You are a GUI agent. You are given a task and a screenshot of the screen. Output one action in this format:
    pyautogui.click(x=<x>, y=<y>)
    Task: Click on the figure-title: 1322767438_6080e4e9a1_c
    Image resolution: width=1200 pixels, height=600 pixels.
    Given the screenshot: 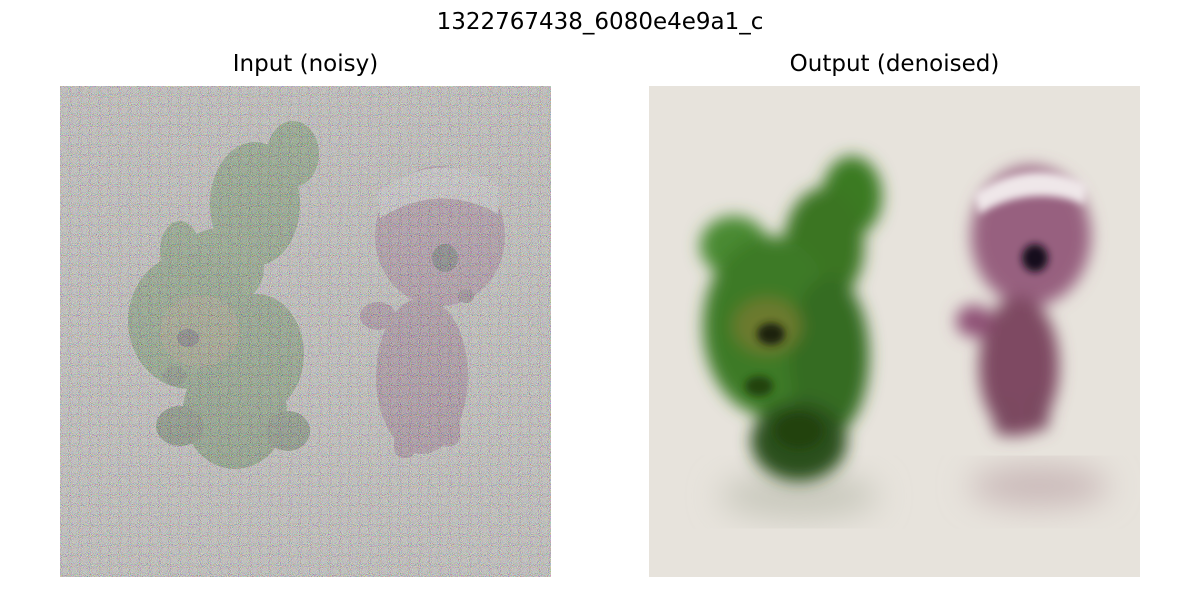 What is the action you would take?
    pyautogui.click(x=600, y=22)
    